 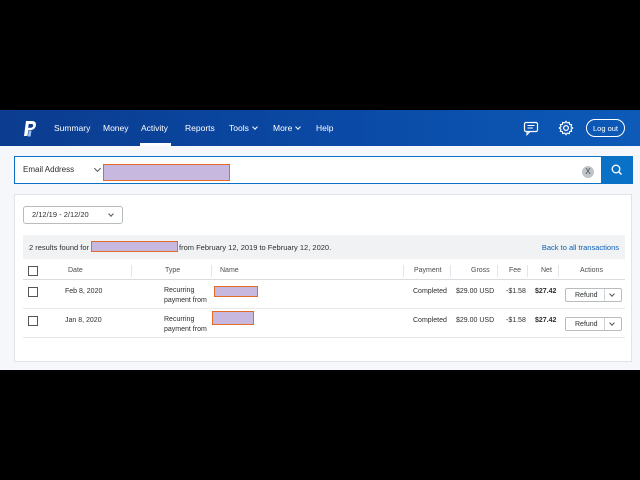 I want to click on column-header-type: Type, so click(x=172, y=270).